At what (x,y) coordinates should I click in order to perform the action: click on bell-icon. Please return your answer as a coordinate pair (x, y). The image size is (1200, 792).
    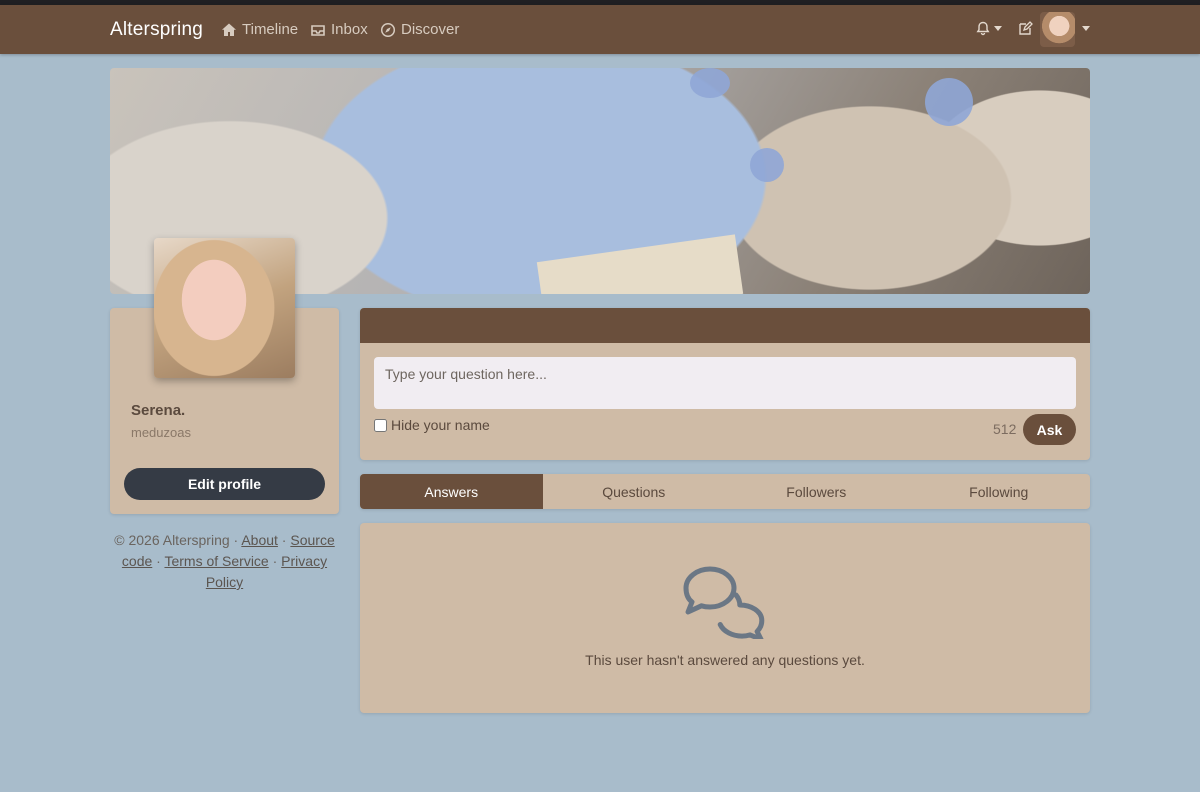
    Looking at the image, I should click on (983, 28).